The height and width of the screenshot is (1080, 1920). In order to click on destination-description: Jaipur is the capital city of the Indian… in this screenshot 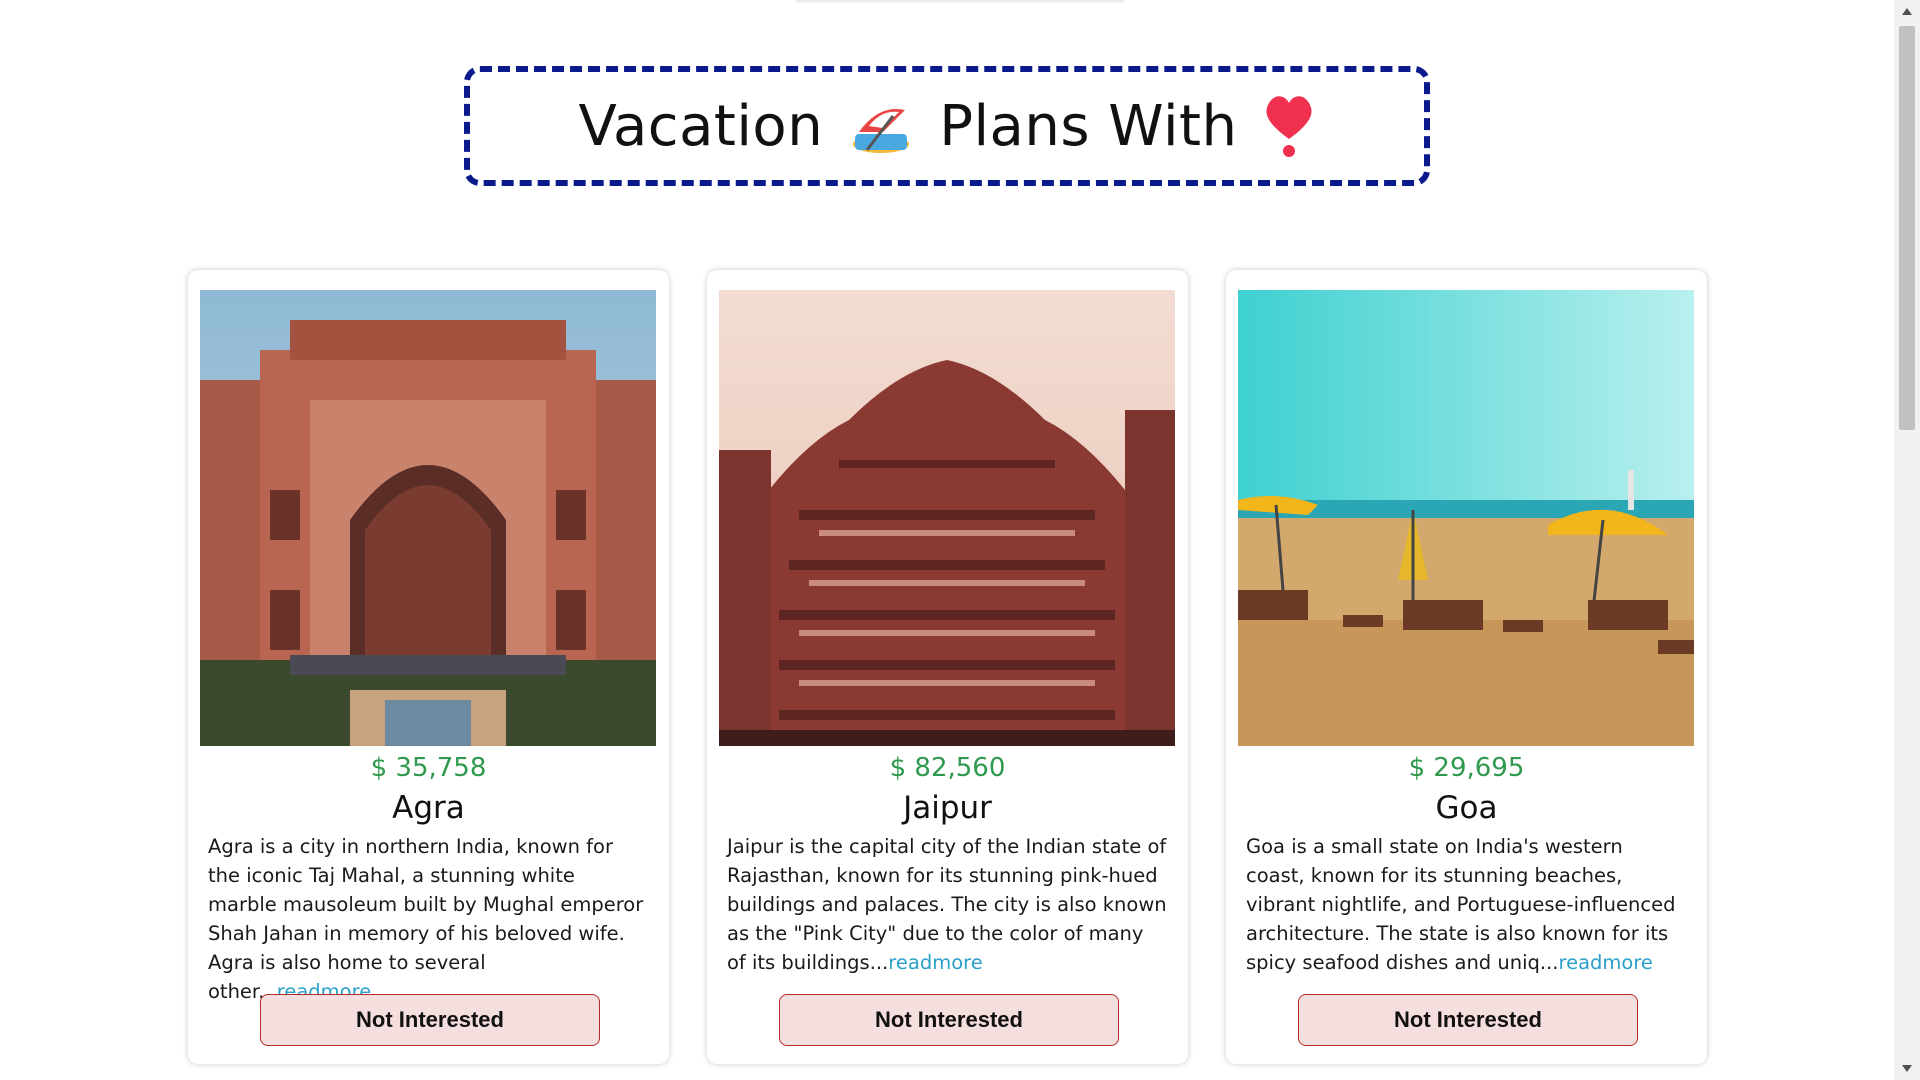, I will do `click(947, 904)`.